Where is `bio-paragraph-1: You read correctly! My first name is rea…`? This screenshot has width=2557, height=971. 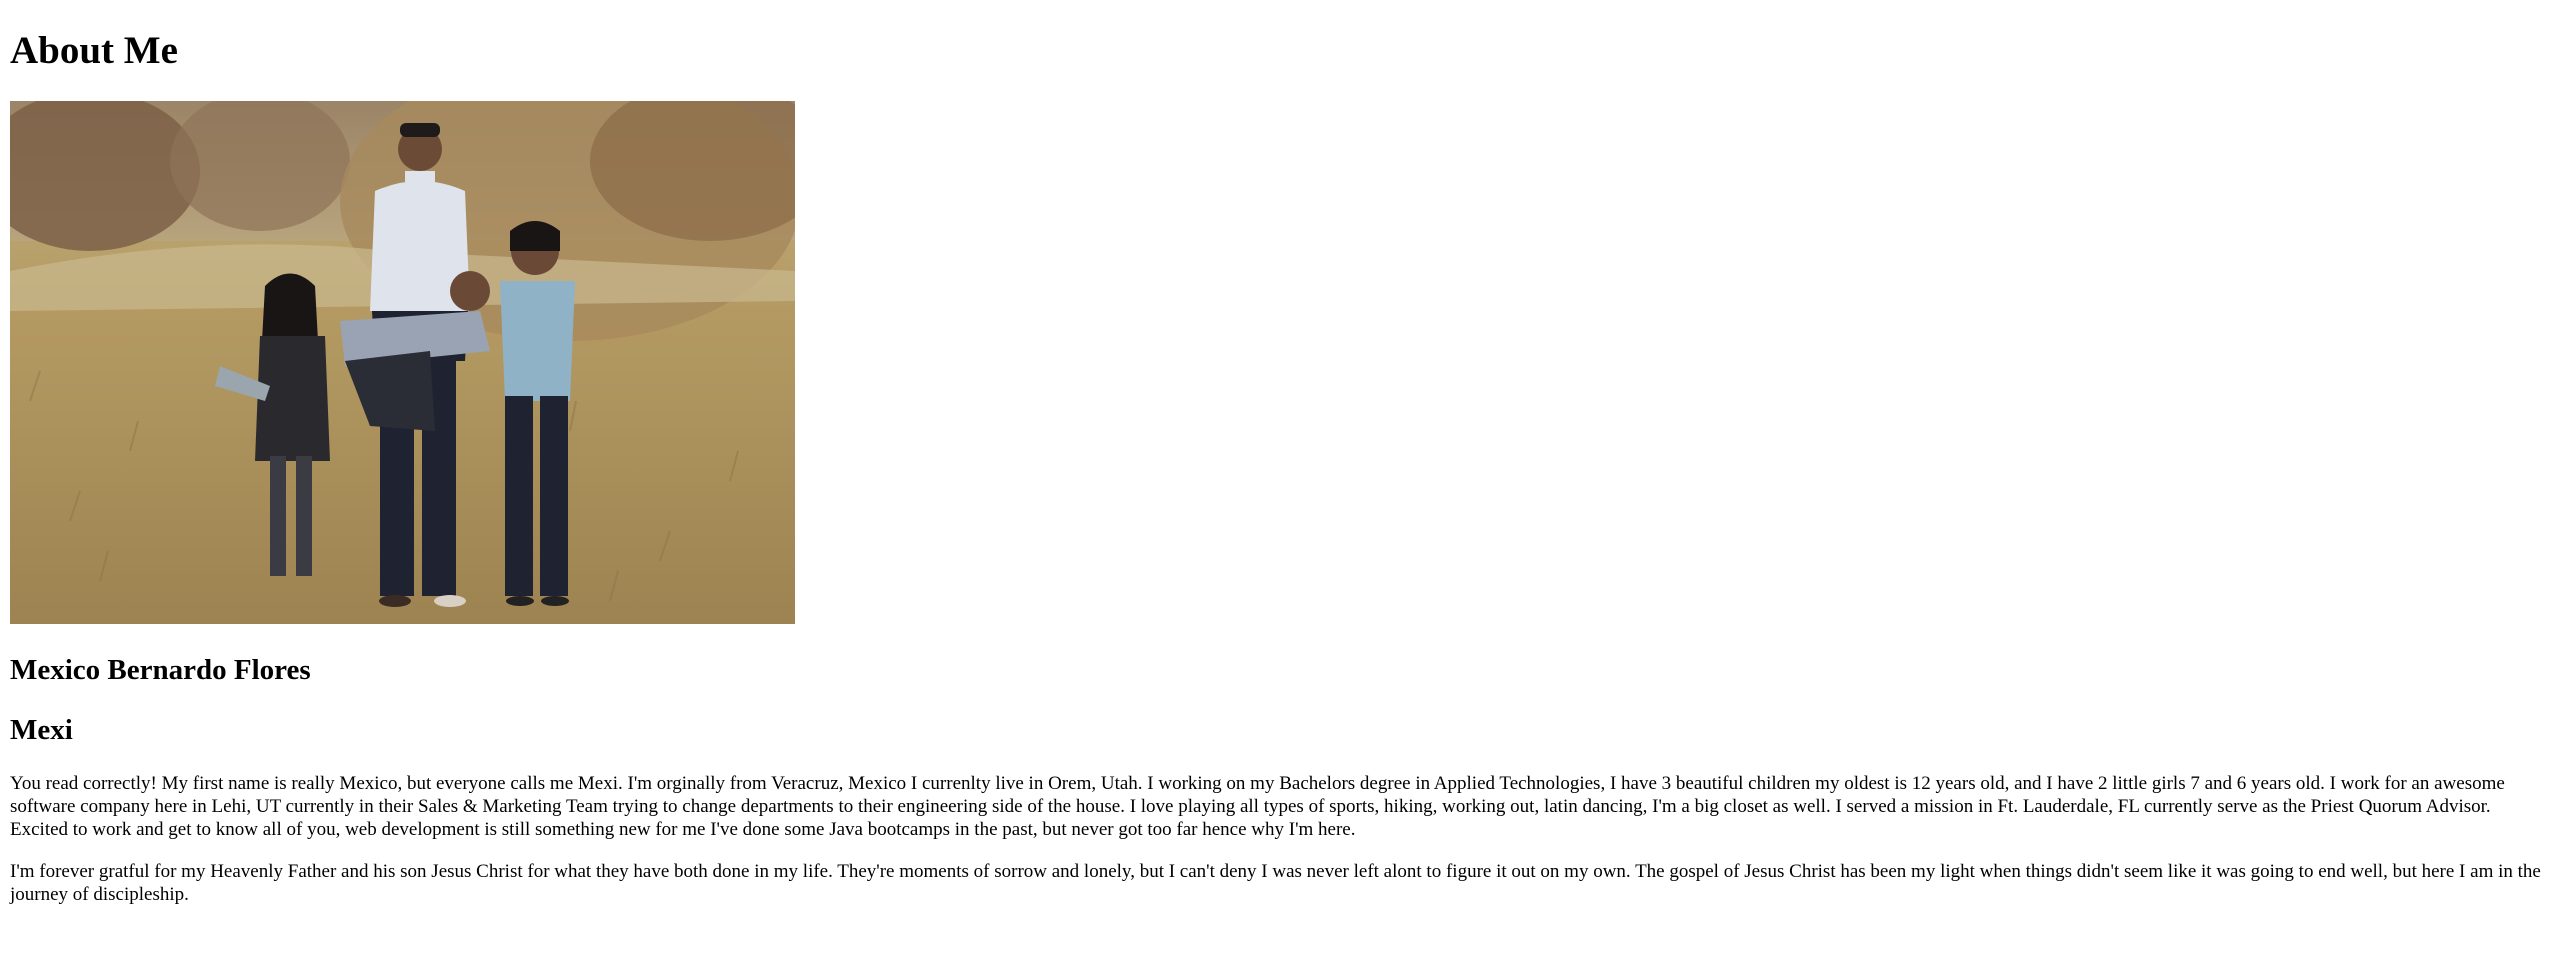
bio-paragraph-1: You read correctly! My first name is rea… is located at coordinates (1257, 806).